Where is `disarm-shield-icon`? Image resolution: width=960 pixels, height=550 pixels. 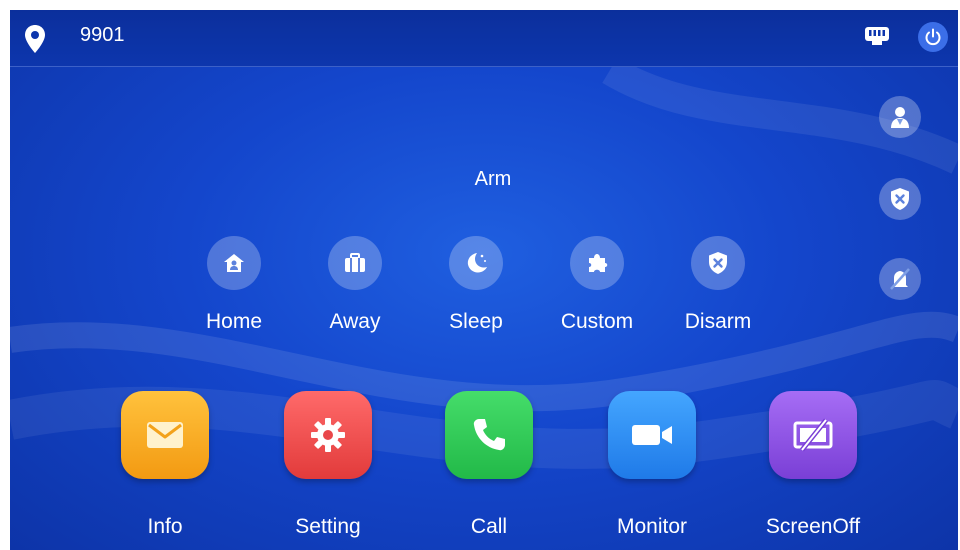 disarm-shield-icon is located at coordinates (900, 199).